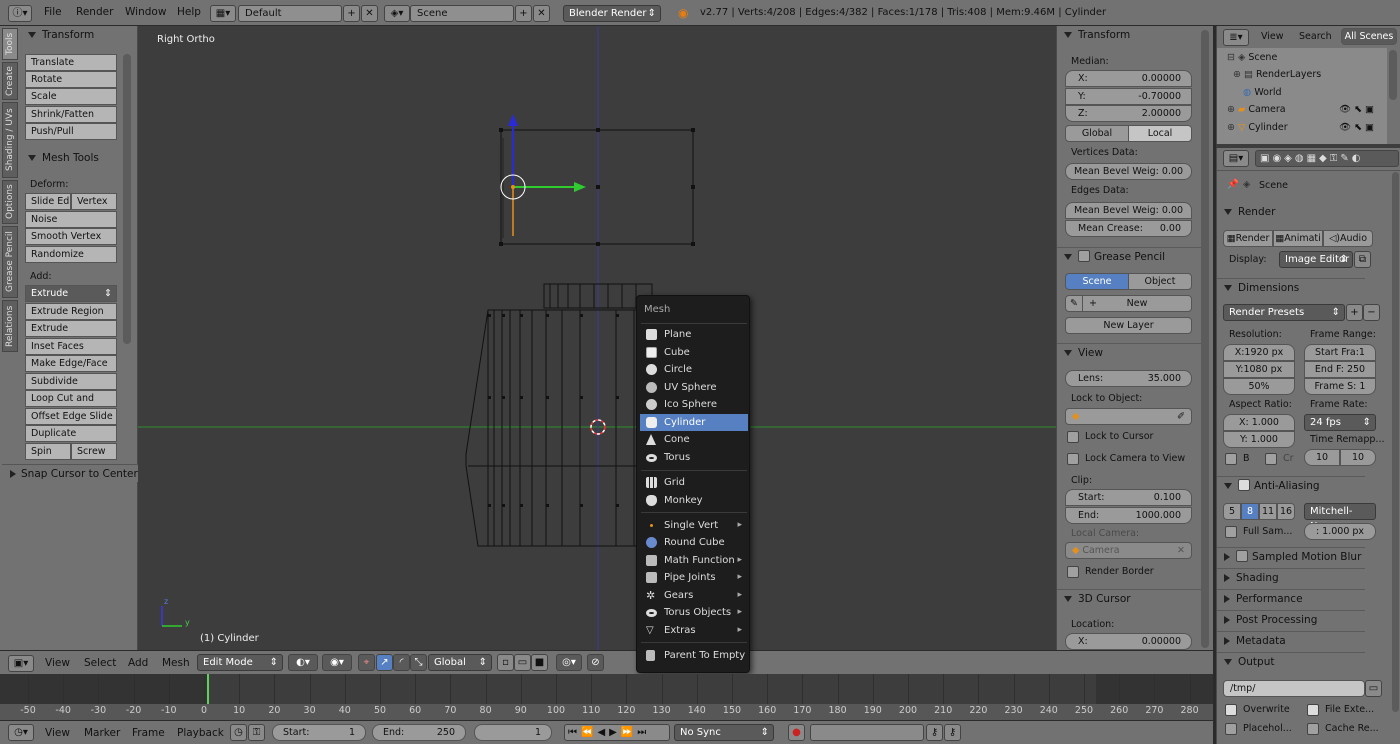  What do you see at coordinates (1248, 238) in the screenshot?
I see `render-button: ▦Render` at bounding box center [1248, 238].